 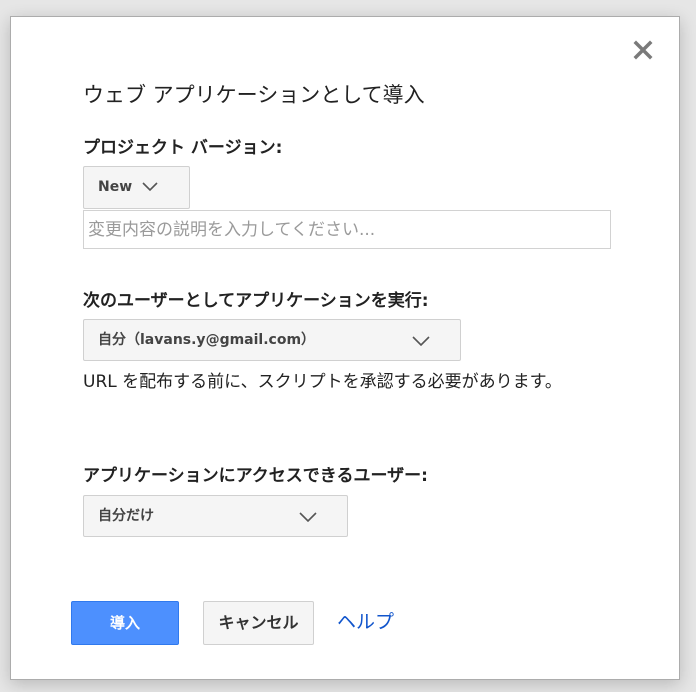 What do you see at coordinates (255, 476) in the screenshot?
I see `access-label: アプリケーションにアクセスできるユーザー:` at bounding box center [255, 476].